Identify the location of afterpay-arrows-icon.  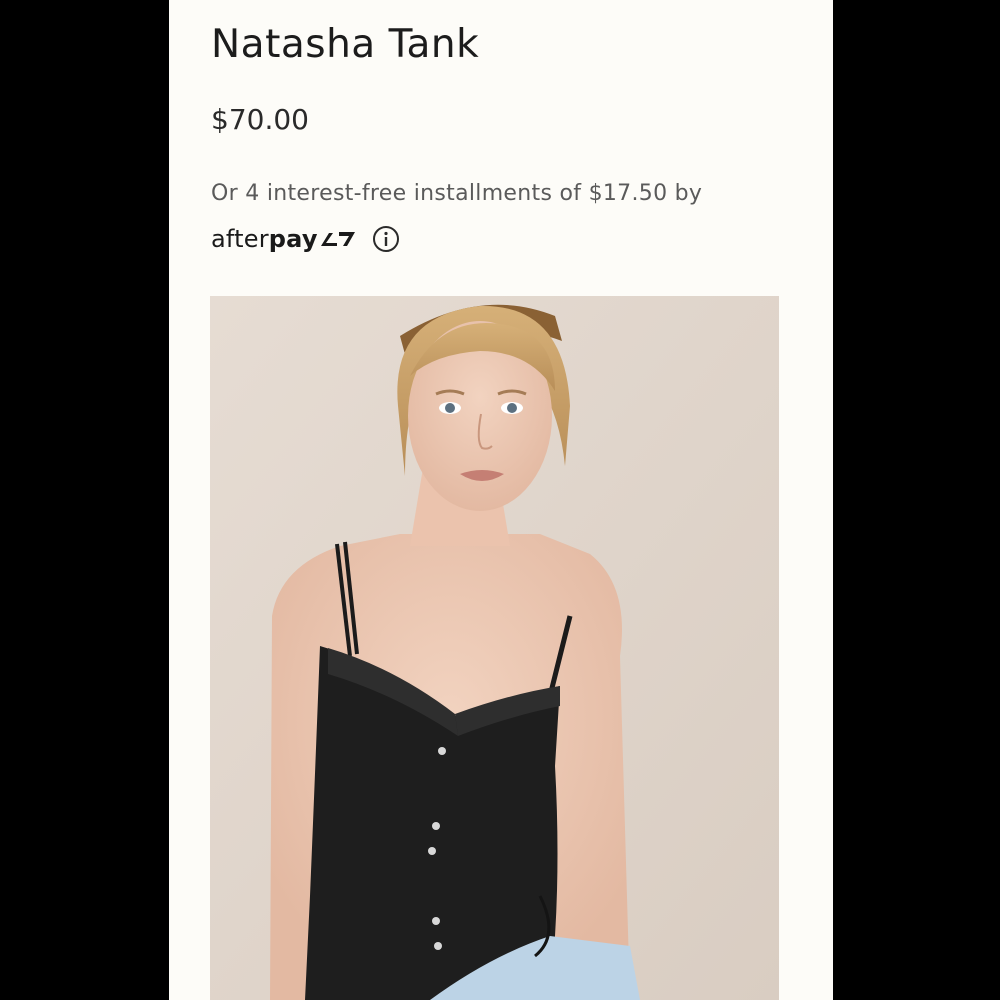
(337, 239).